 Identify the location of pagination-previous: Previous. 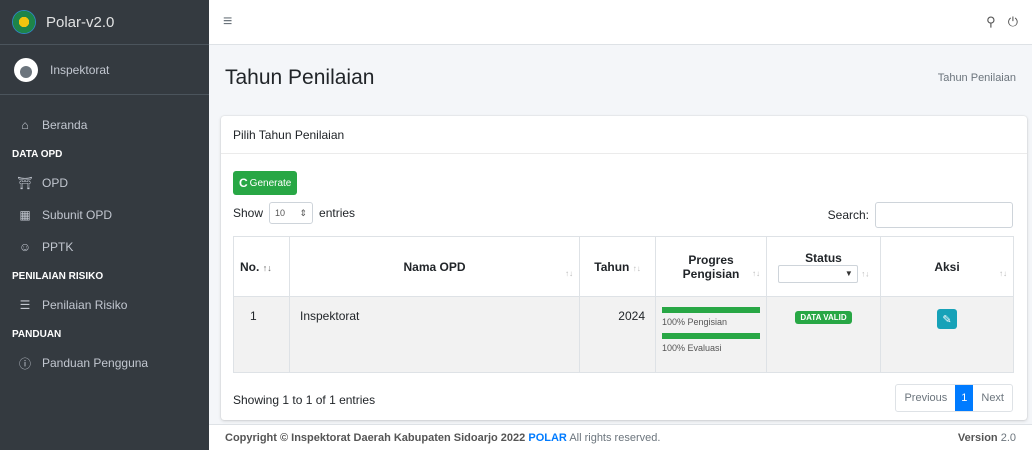
(925, 398).